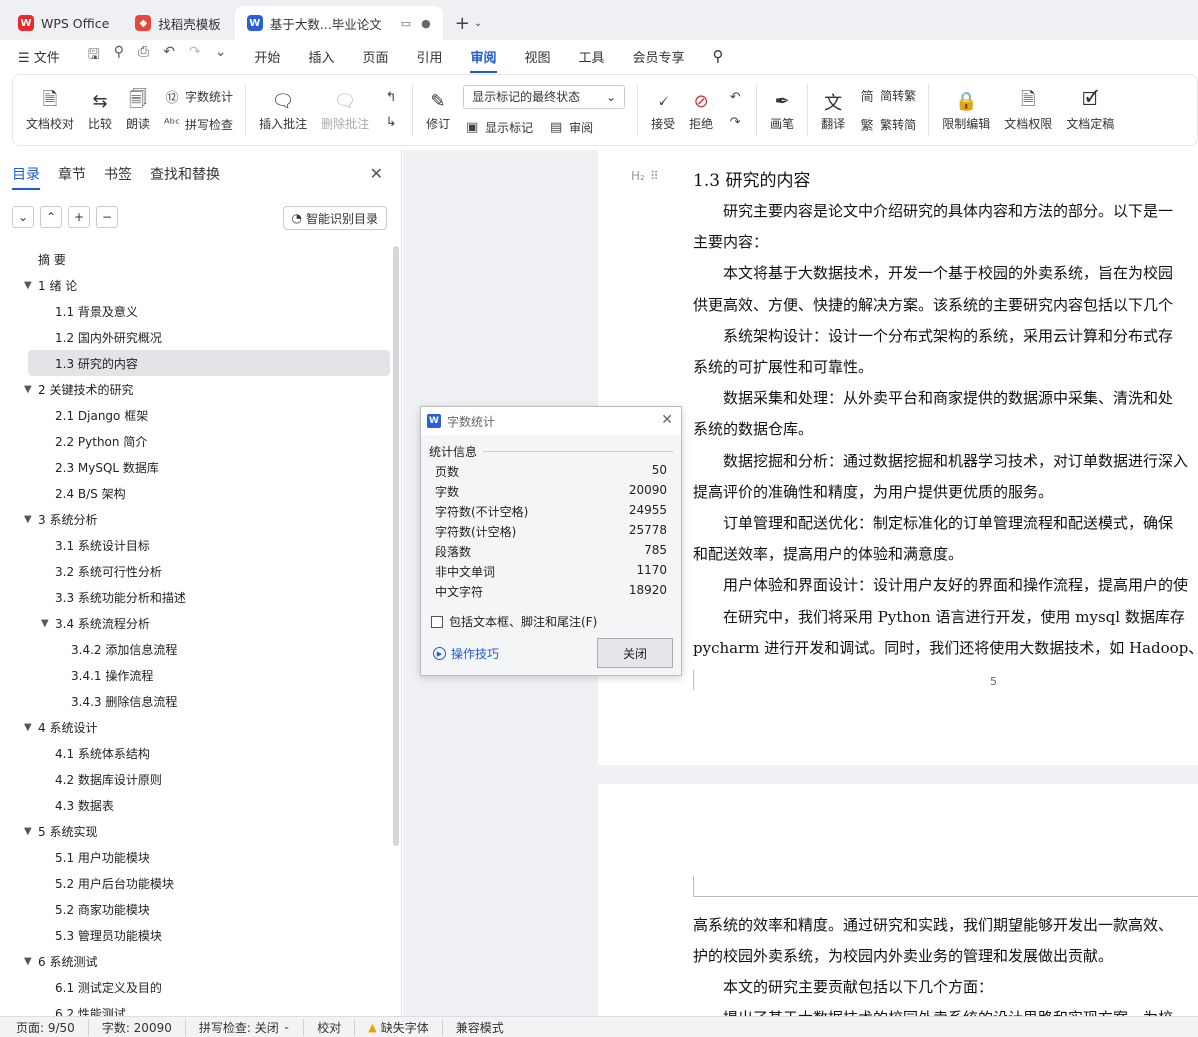  Describe the element at coordinates (701, 110) in the screenshot. I see `reject-button: ⊘ 拒绝` at that location.